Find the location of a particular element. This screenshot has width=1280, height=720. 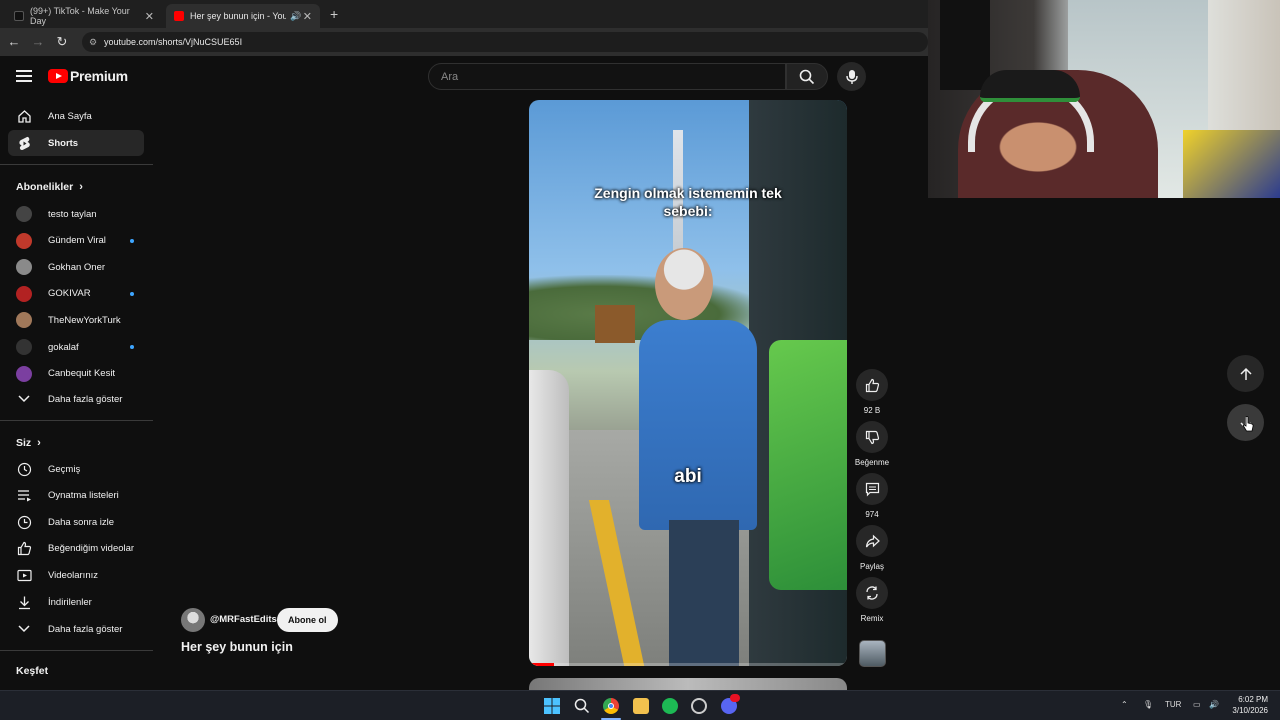

sidebar-item-watch-later: Daha sonra izle is located at coordinates (76, 522).